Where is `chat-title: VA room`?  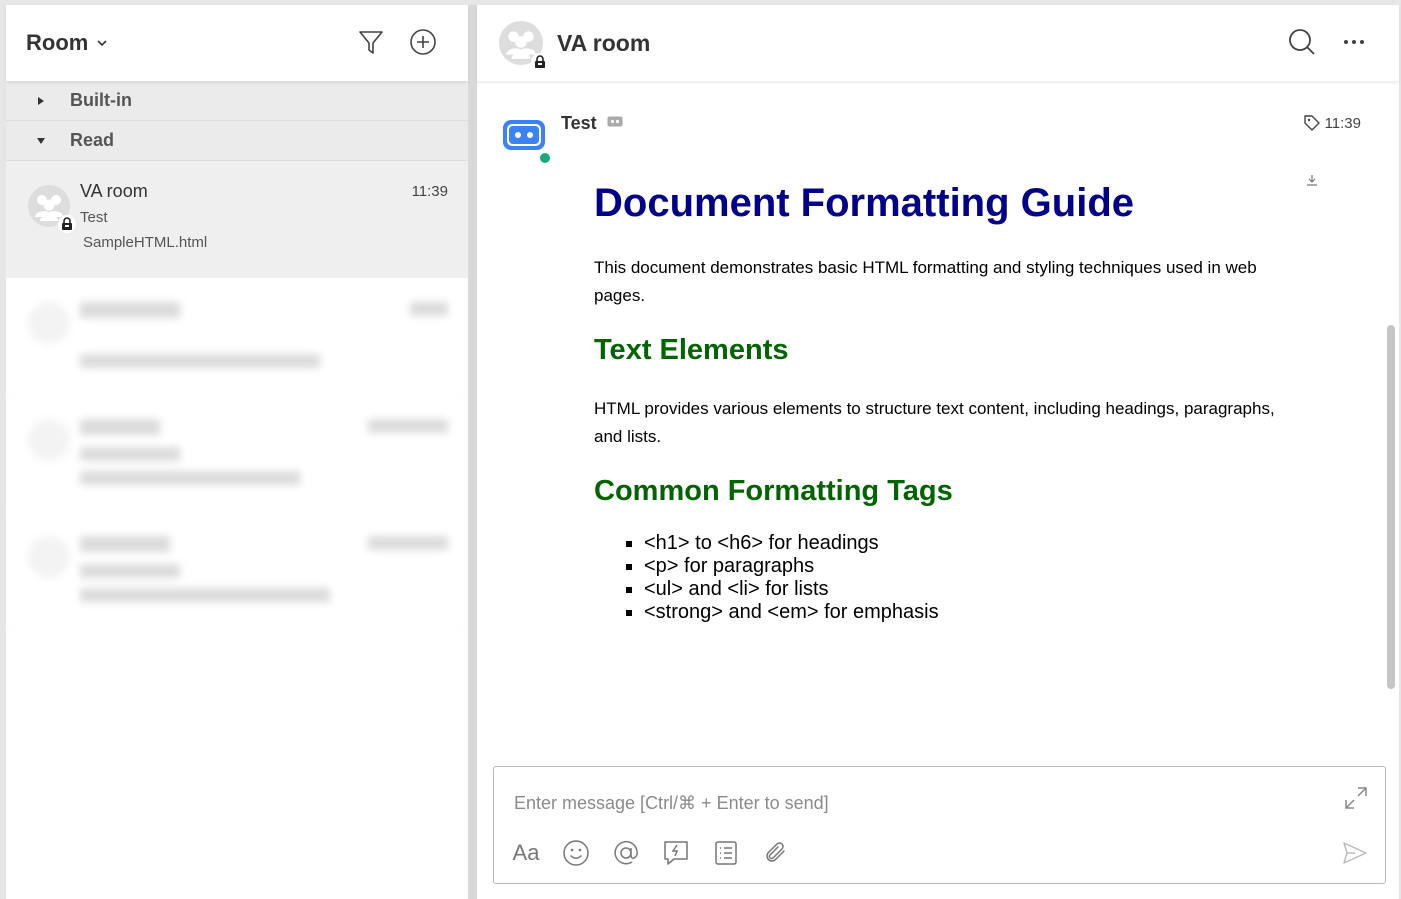
chat-title: VA room is located at coordinates (604, 42).